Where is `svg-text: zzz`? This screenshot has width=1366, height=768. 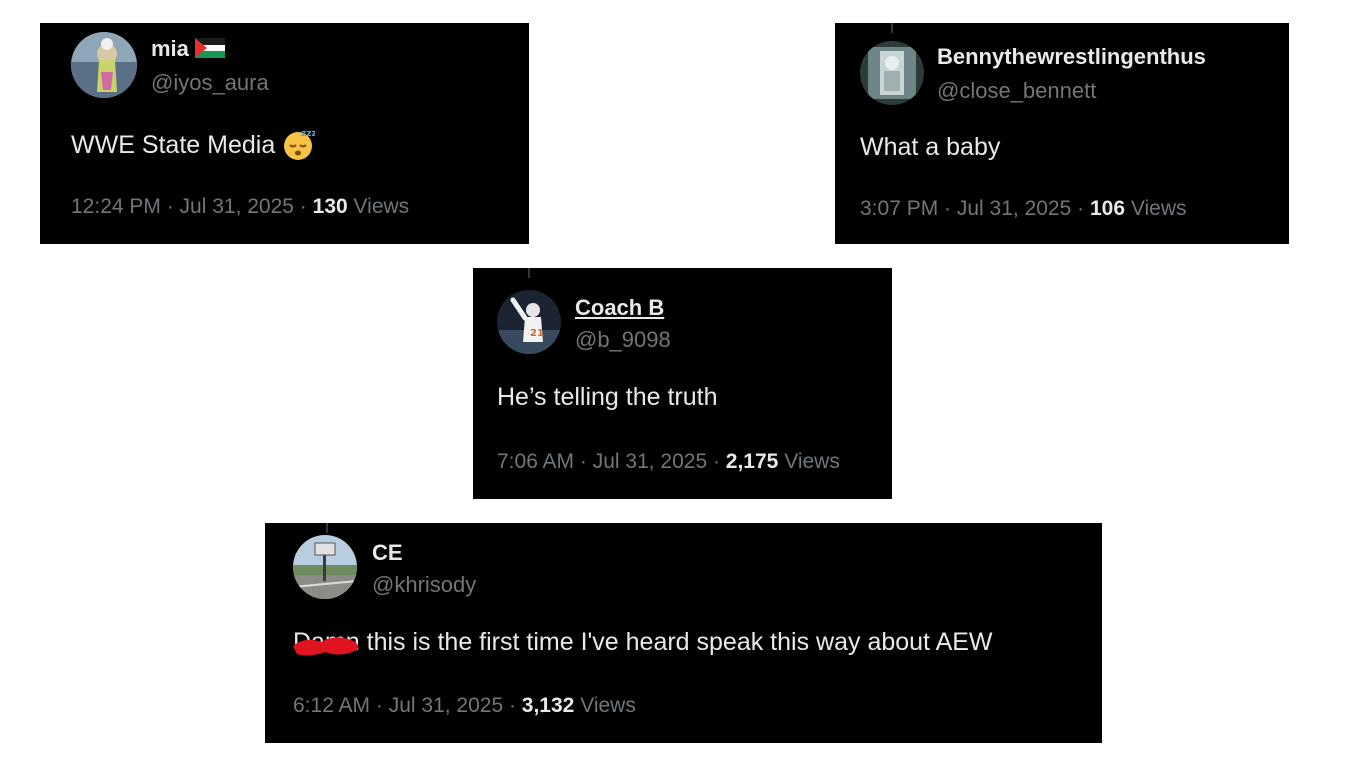 svg-text: zzz is located at coordinates (308, 134).